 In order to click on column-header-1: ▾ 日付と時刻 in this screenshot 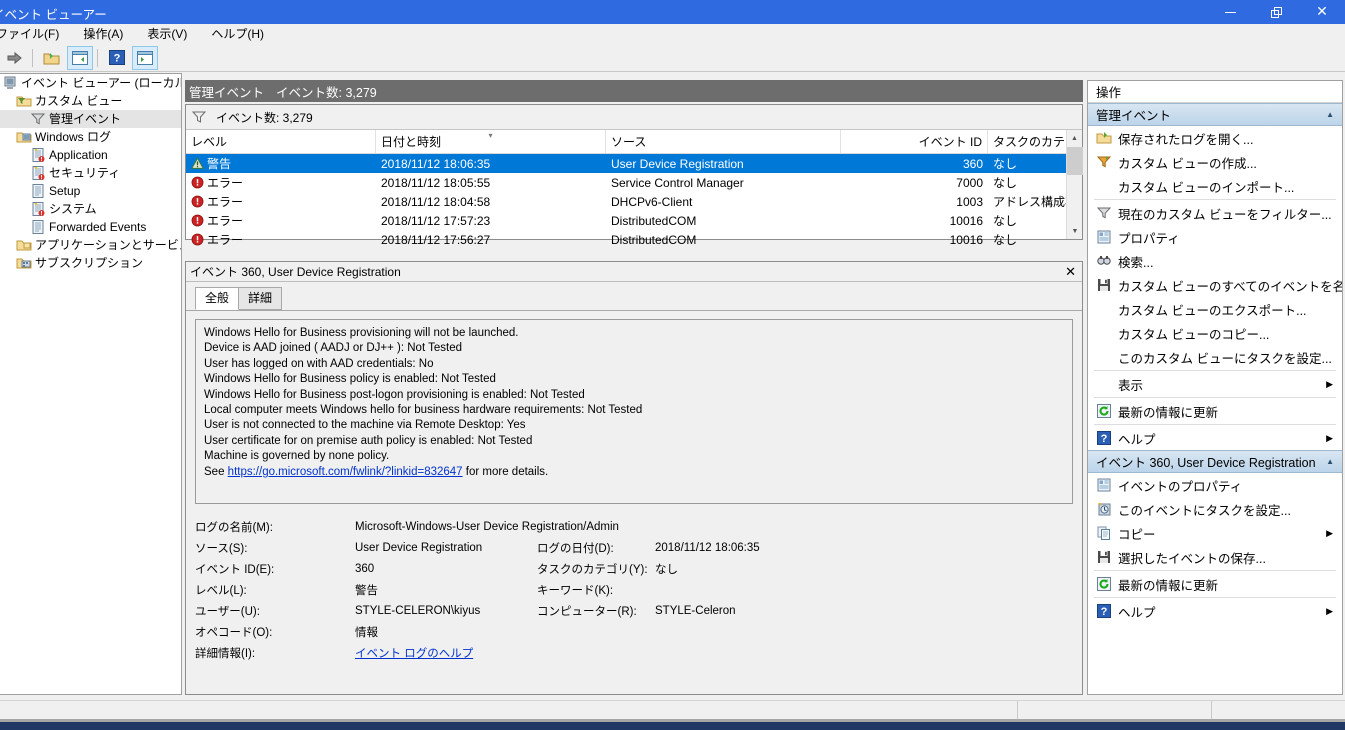, I will do `click(491, 141)`.